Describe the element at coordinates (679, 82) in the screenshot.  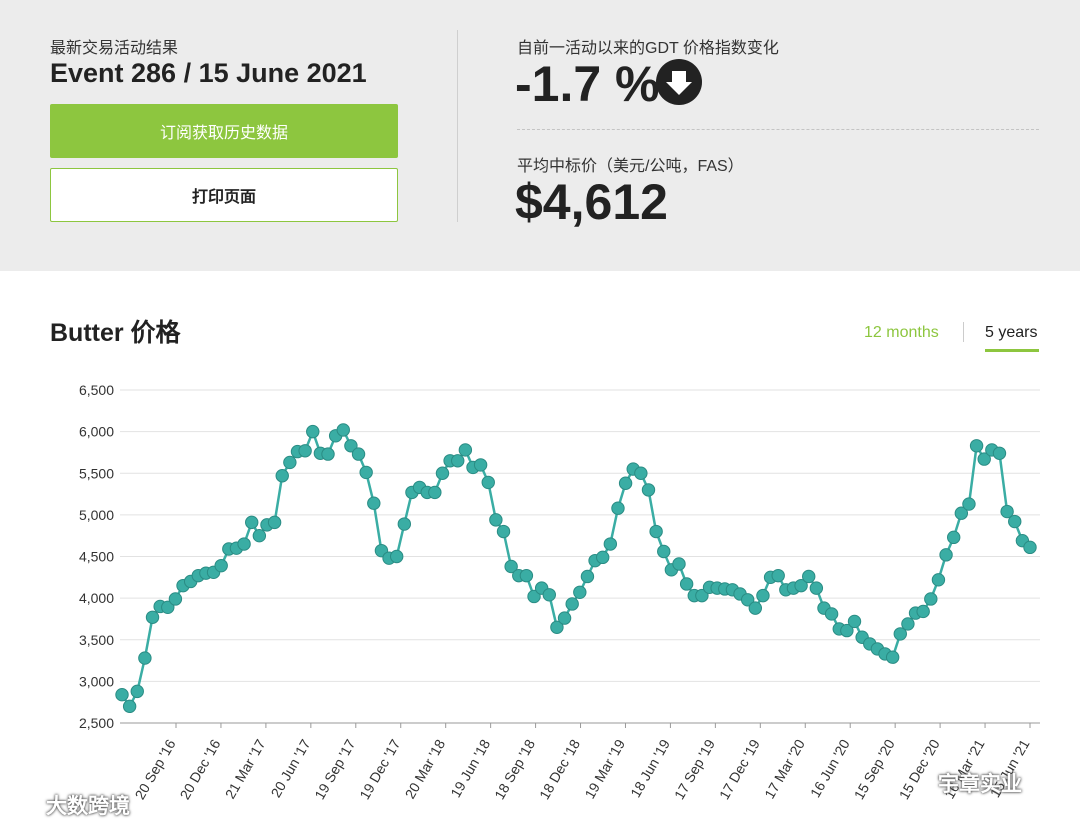
I see `arrow-down-circle-icon` at that location.